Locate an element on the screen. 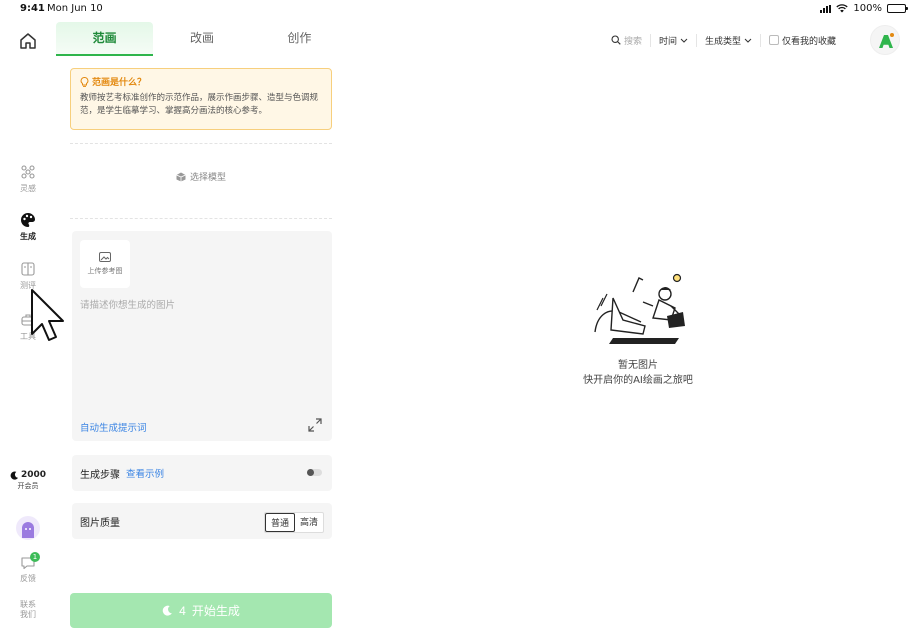 Image resolution: width=916 pixels, height=640 pixels. sidebar-item-generate: 生成 is located at coordinates (28, 227).